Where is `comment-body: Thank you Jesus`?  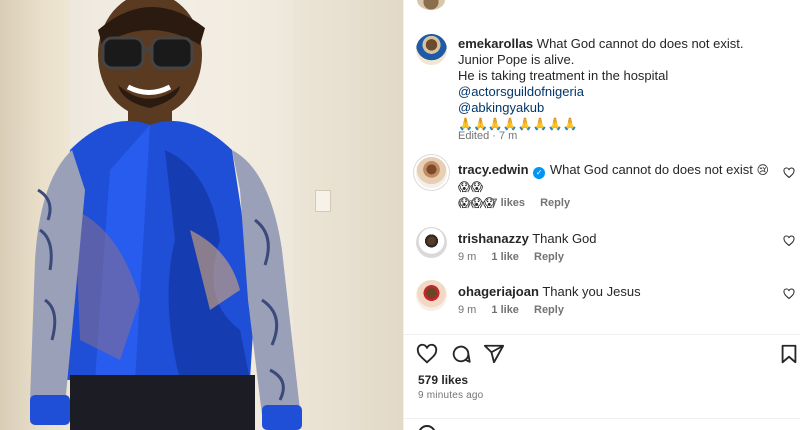
comment-body: Thank you Jesus is located at coordinates (591, 291).